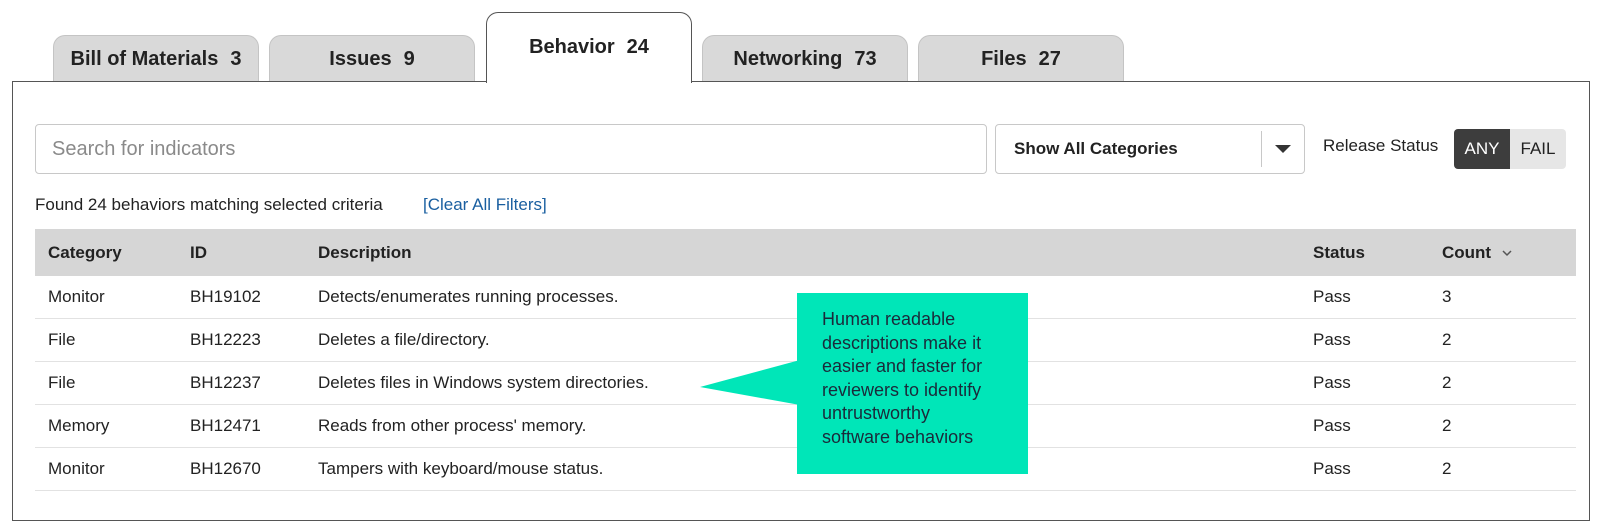  I want to click on tab-count: 24, so click(637, 47).